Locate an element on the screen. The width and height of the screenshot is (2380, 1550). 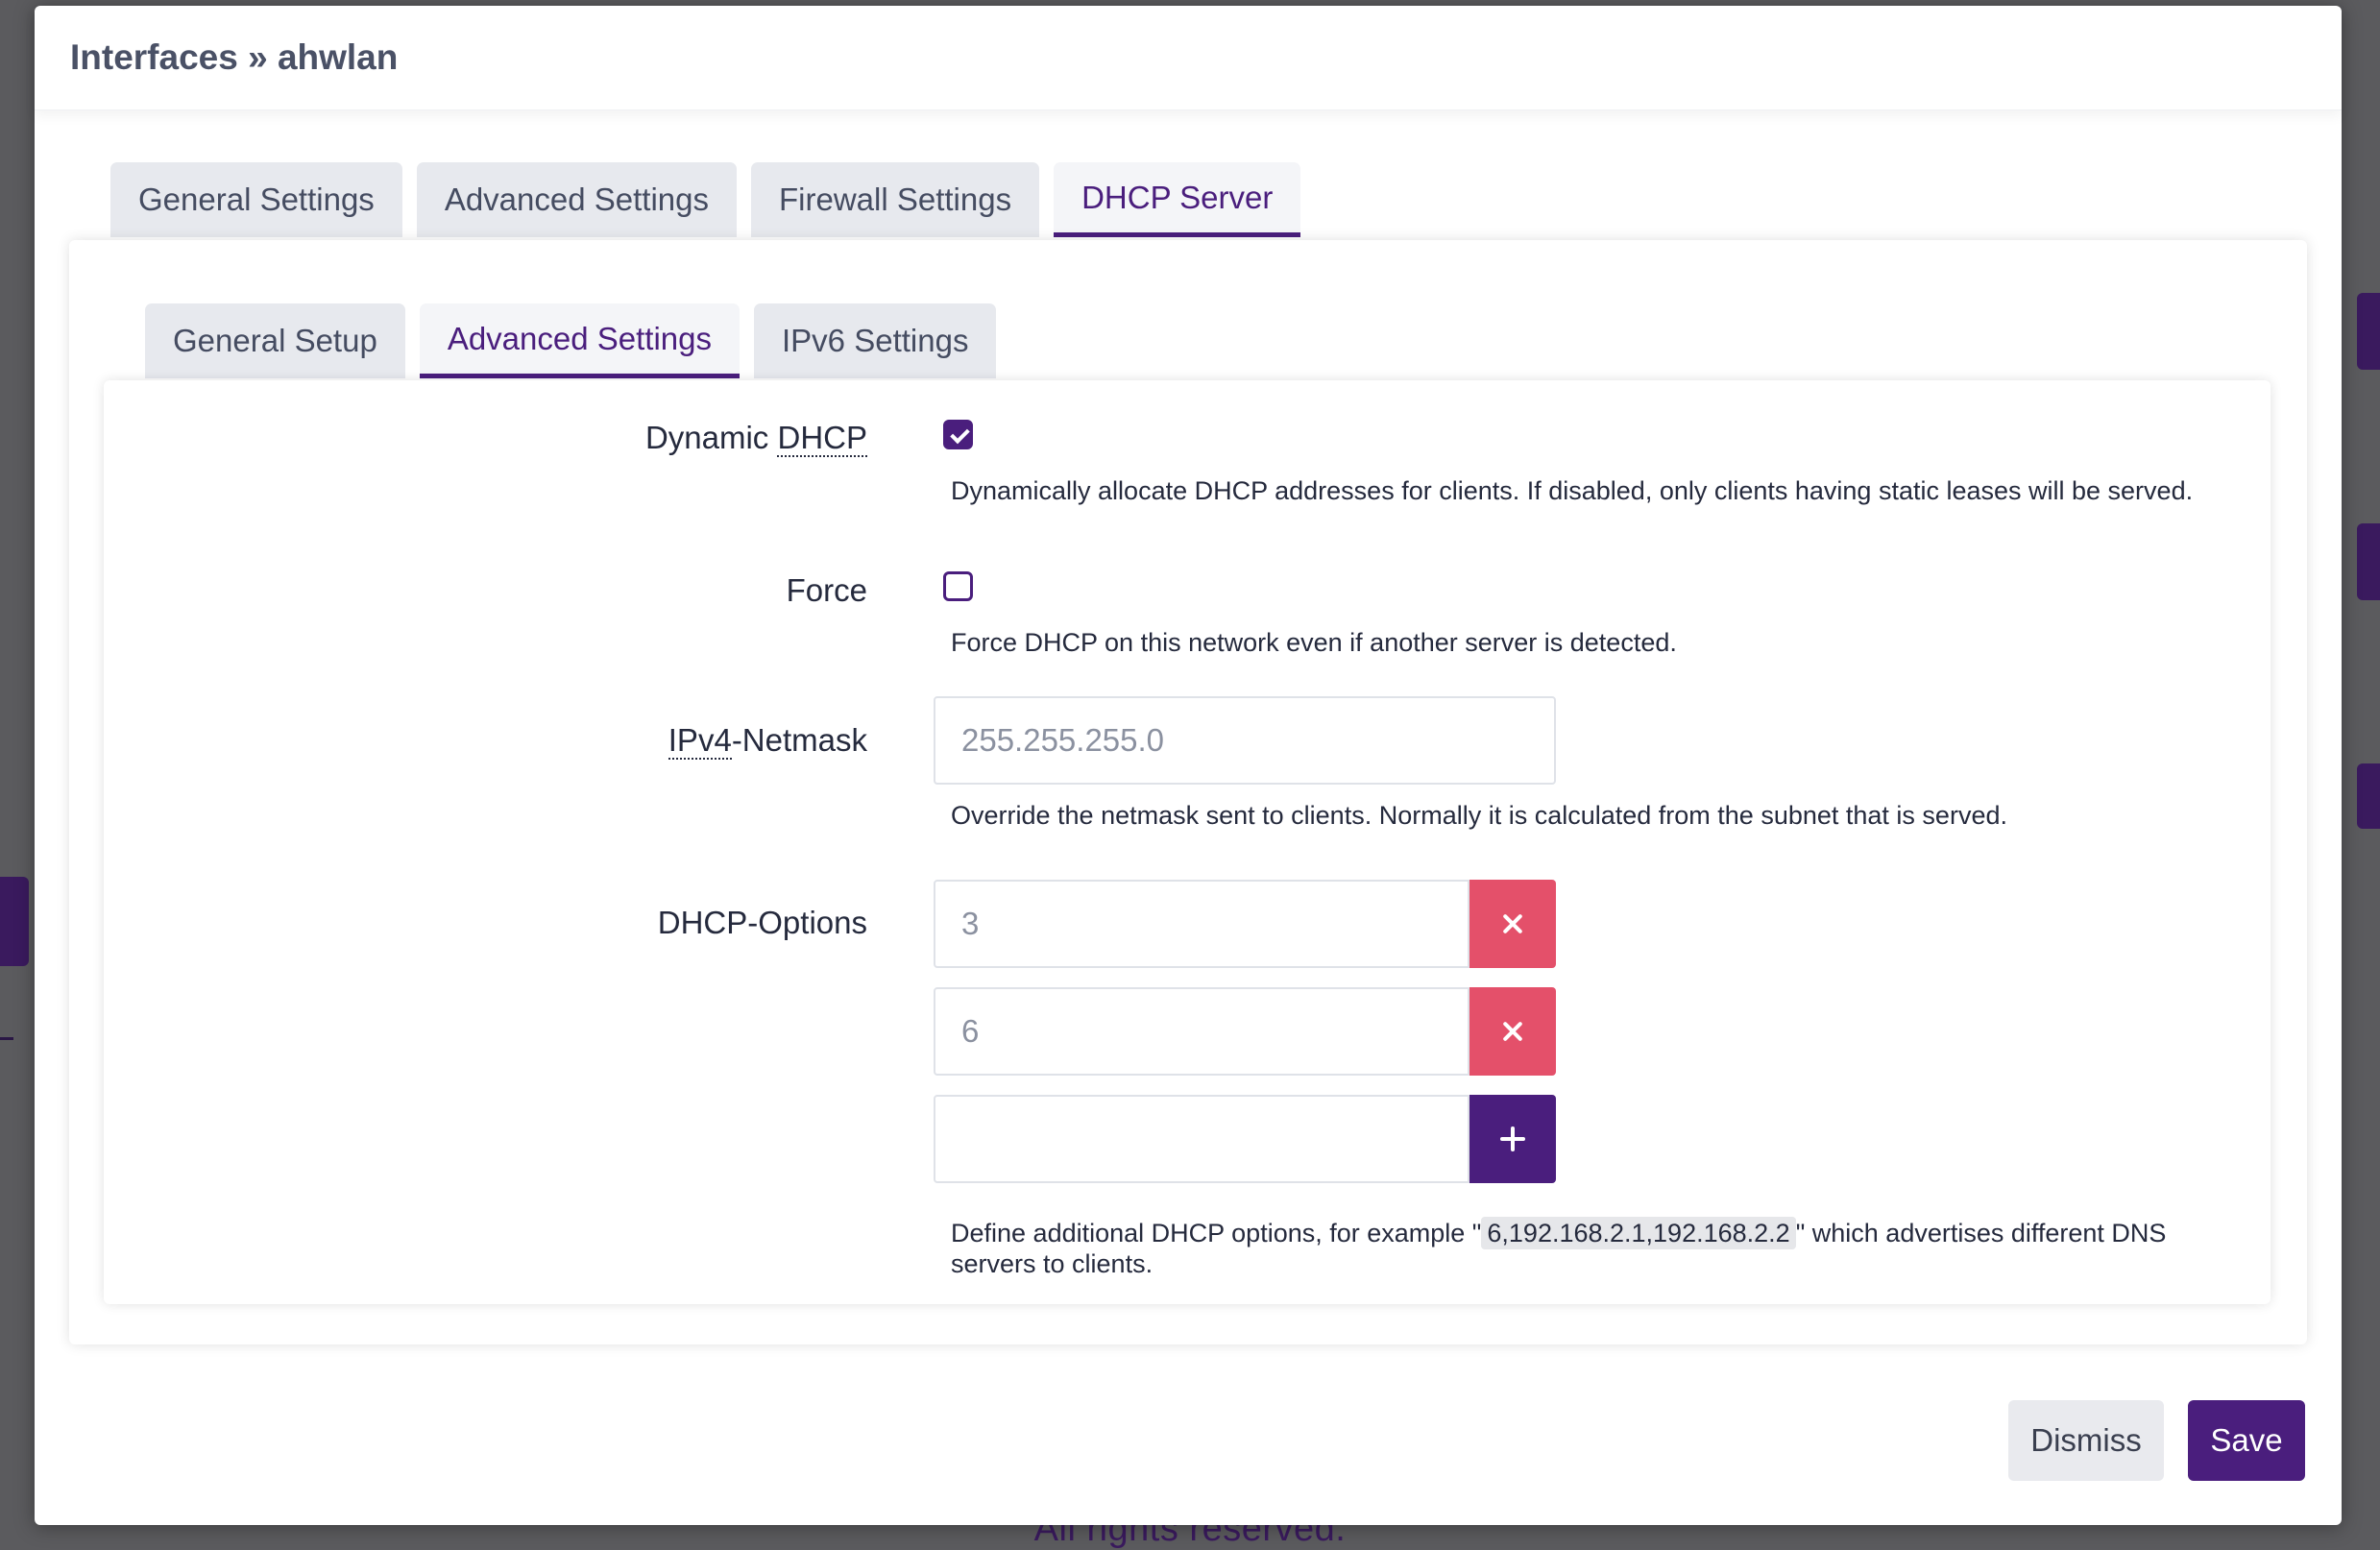
ipv4-abbr: IPv4 is located at coordinates (700, 741).